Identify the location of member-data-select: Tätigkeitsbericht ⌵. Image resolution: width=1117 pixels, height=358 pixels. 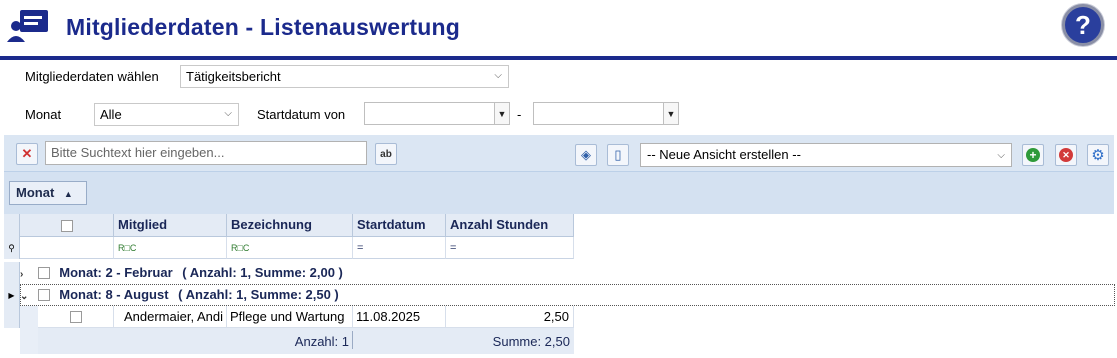
(344, 76).